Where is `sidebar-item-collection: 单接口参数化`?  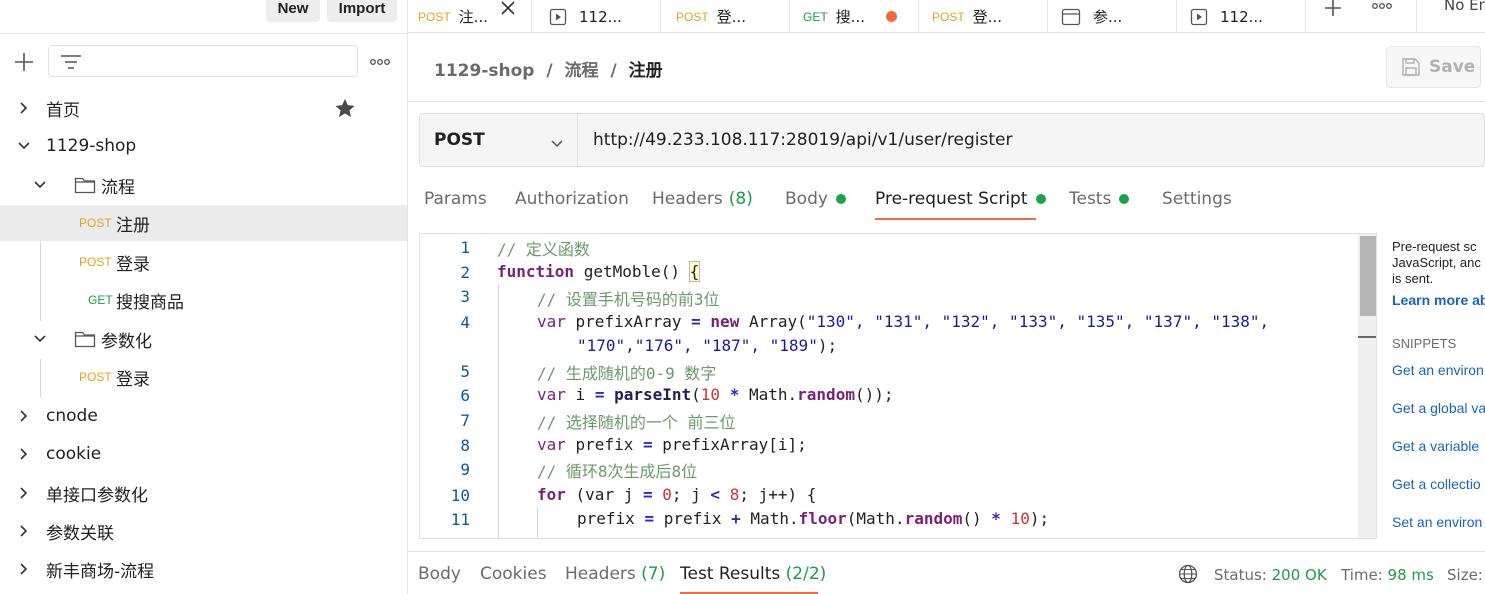 sidebar-item-collection: 单接口参数化 is located at coordinates (203, 493).